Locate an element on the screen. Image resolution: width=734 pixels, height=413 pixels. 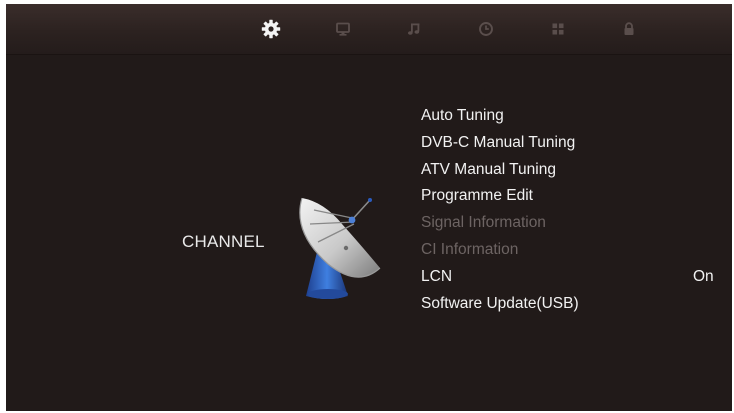
lock-icon is located at coordinates (629, 28).